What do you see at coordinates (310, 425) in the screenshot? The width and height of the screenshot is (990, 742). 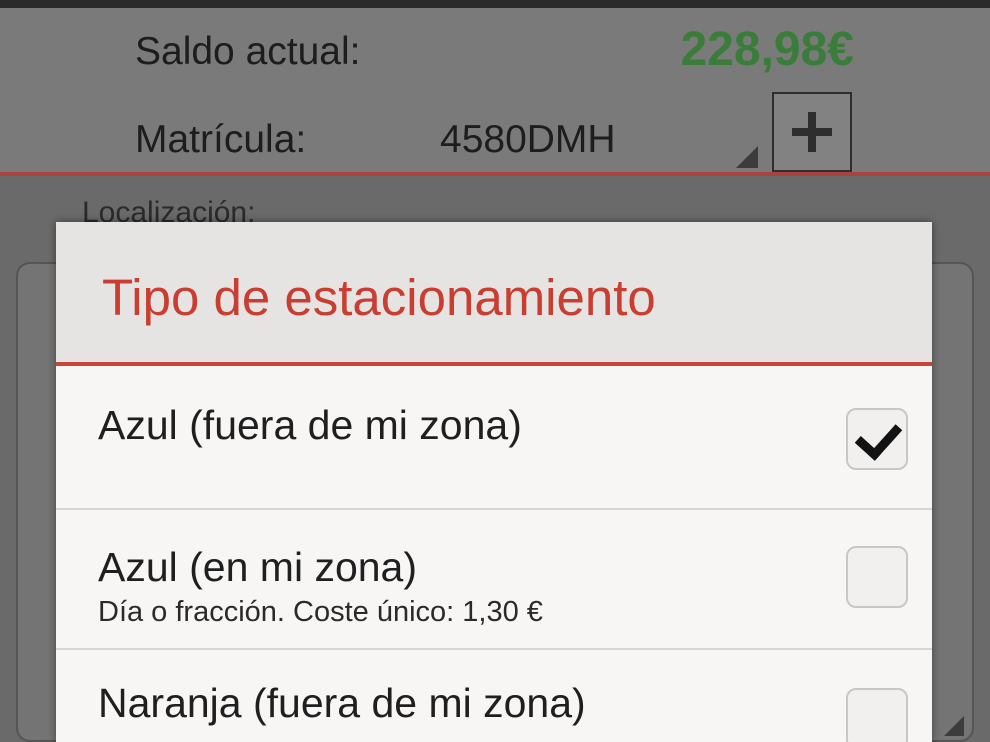 I see `option-label: Azul (fuera de mi zona)` at bounding box center [310, 425].